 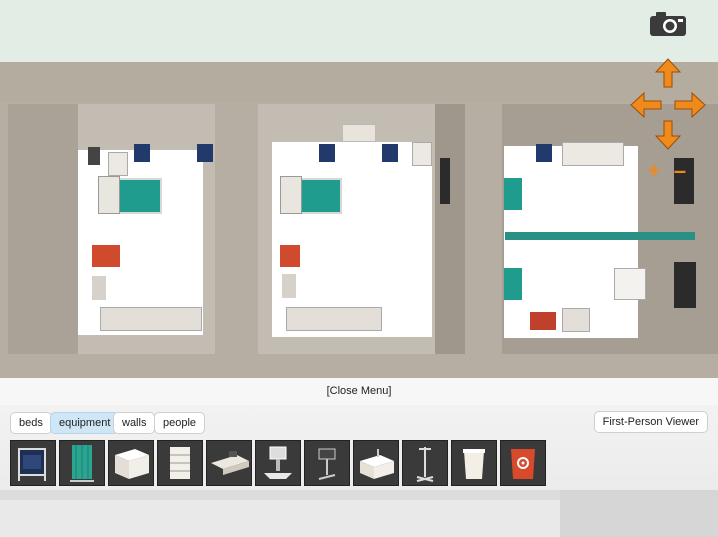 I want to click on monitor, so click(x=94, y=156).